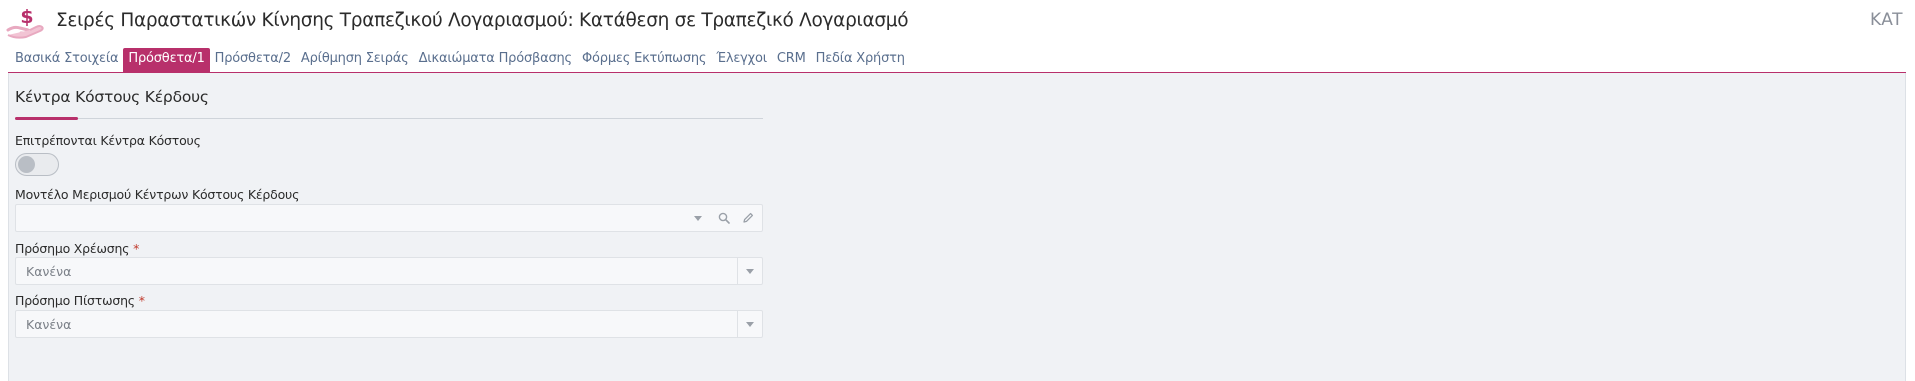  I want to click on debit-sign-select: Κανένα, so click(389, 271).